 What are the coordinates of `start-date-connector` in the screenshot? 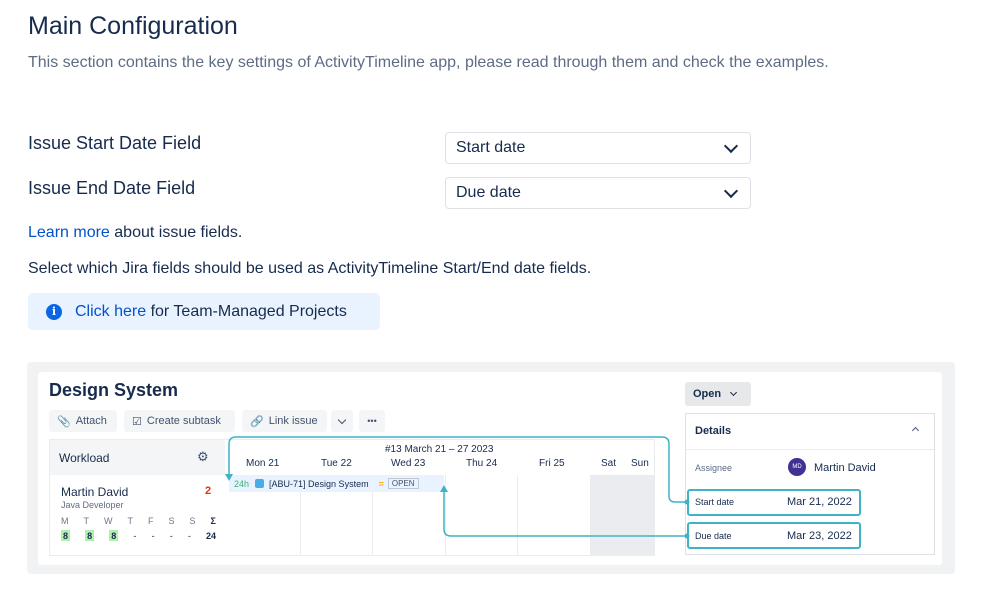 It's located at (457, 469).